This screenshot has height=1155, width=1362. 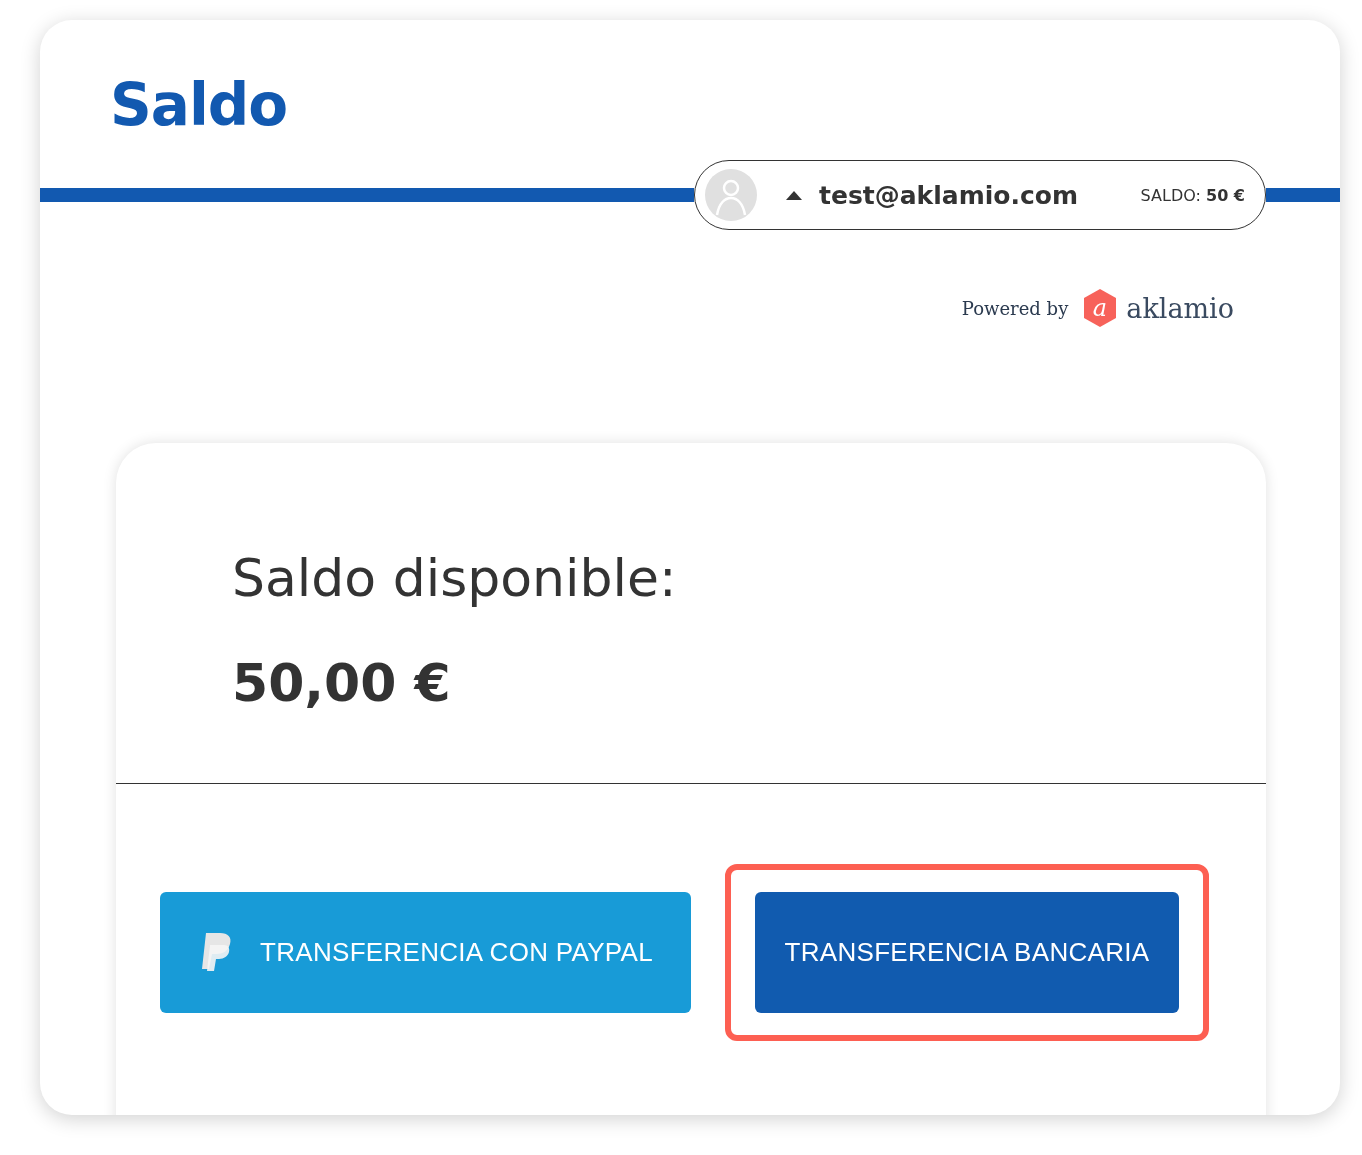 What do you see at coordinates (731, 195) in the screenshot?
I see `avatar-icon` at bounding box center [731, 195].